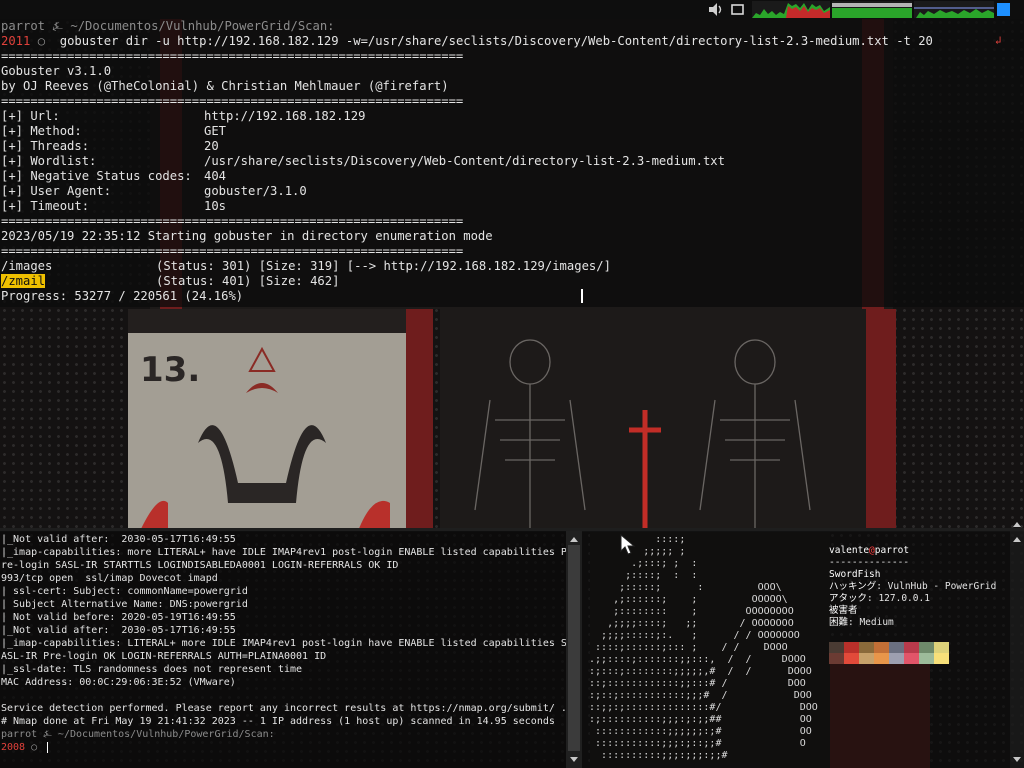  Describe the element at coordinates (738, 9) in the screenshot. I see `window-icon` at that location.